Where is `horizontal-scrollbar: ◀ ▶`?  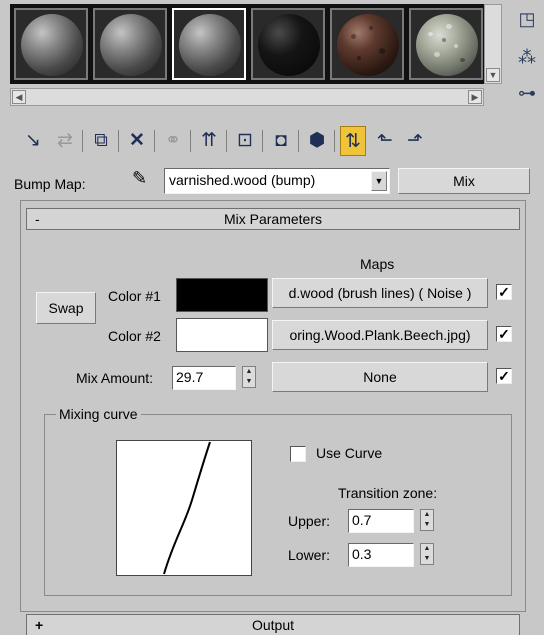 horizontal-scrollbar: ◀ ▶ is located at coordinates (247, 97).